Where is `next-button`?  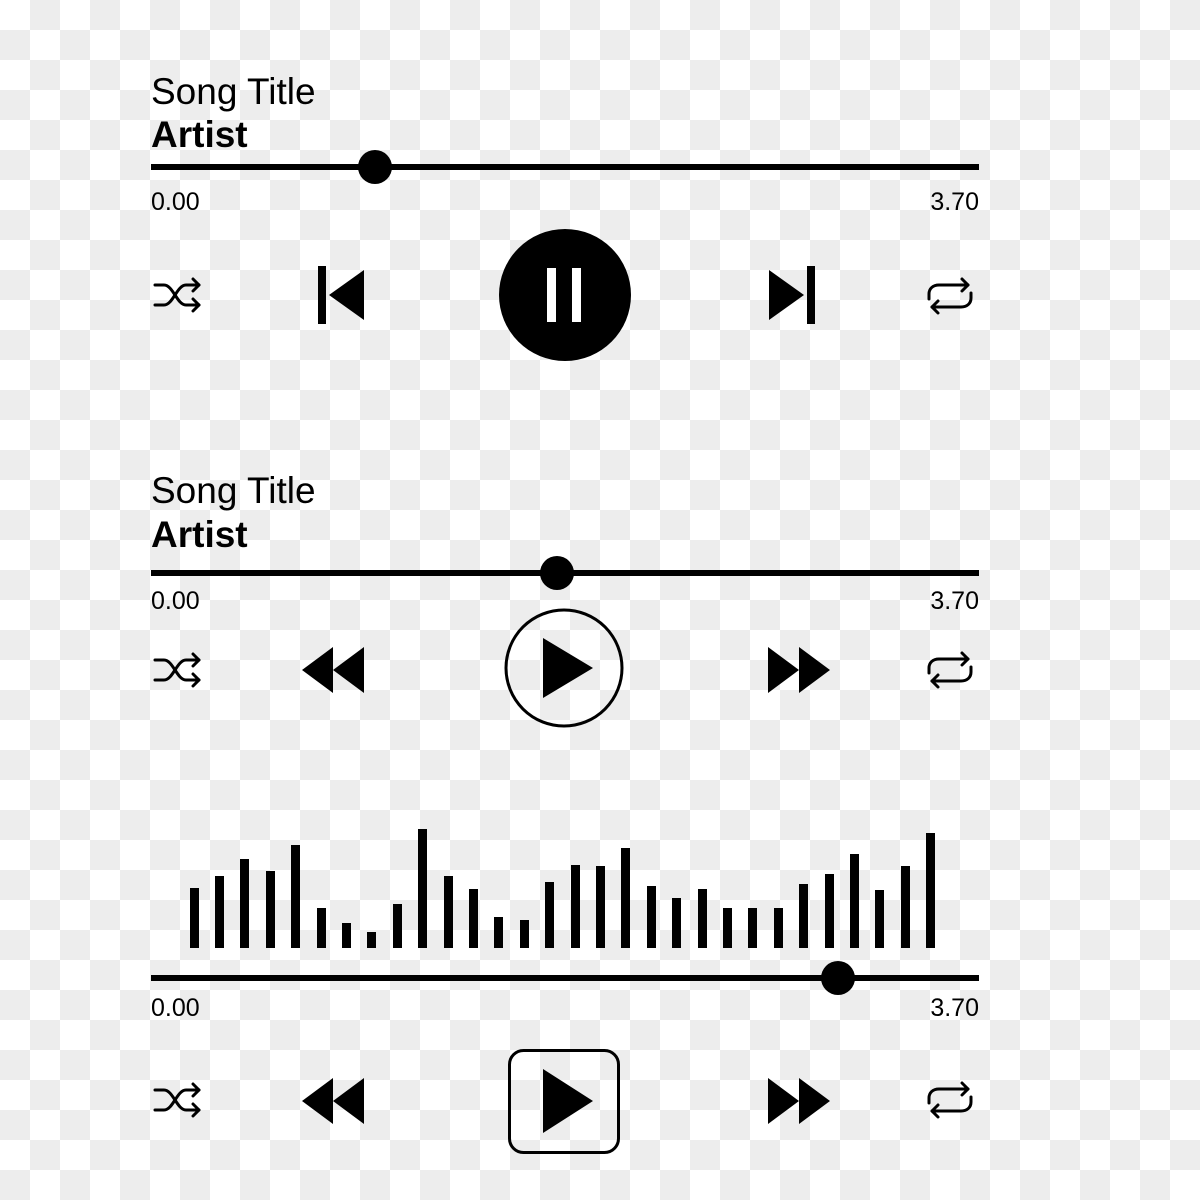
next-button is located at coordinates (791, 295).